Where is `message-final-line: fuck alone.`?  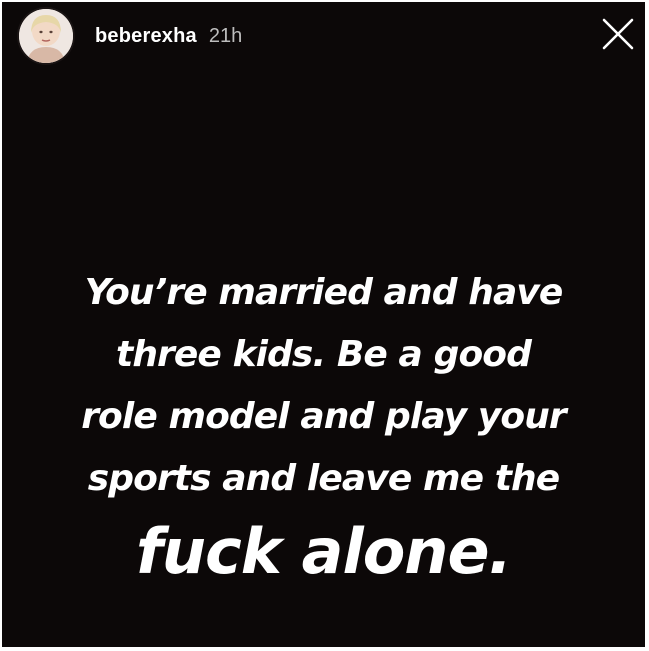 message-final-line: fuck alone. is located at coordinates (323, 551).